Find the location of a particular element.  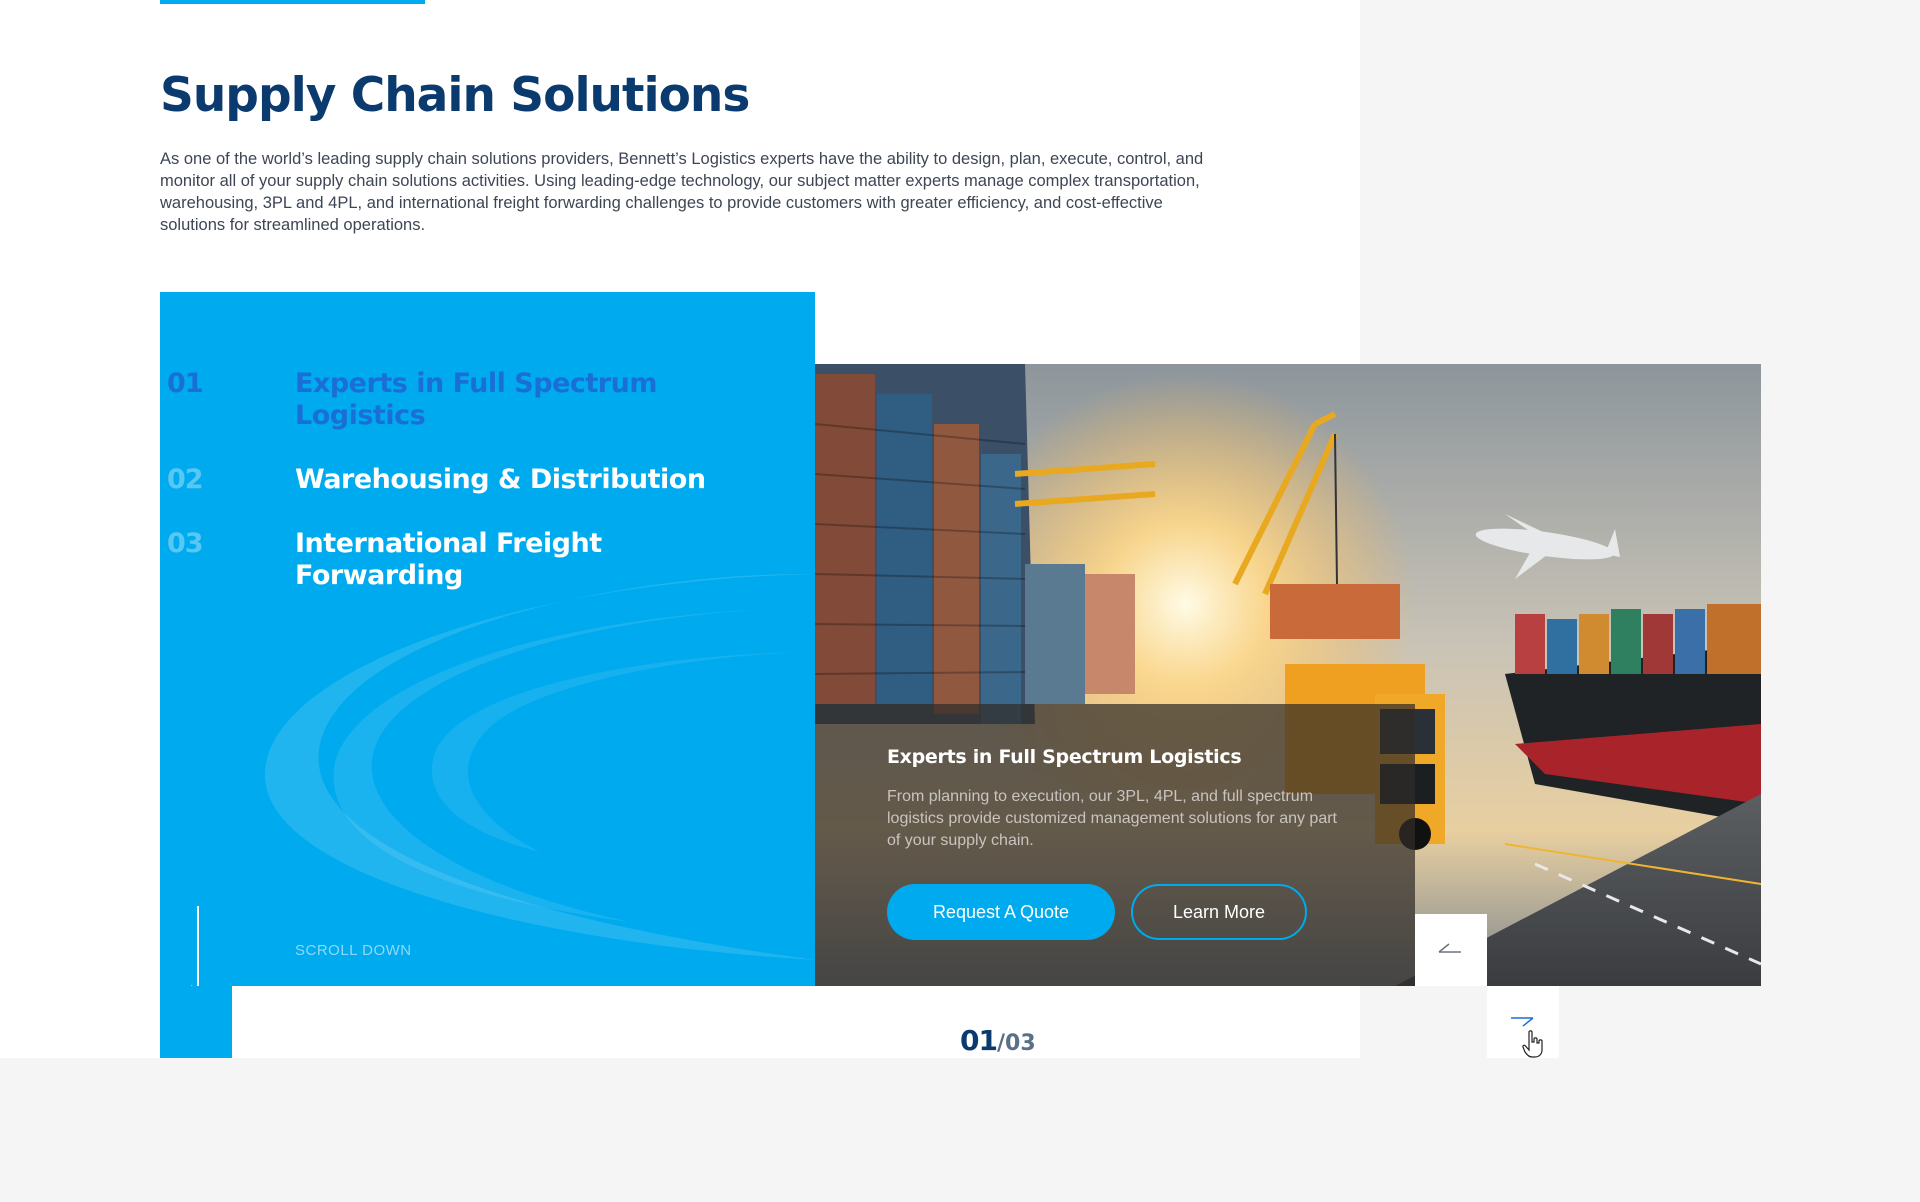

page-title: Supply Chain Solutions is located at coordinates (455, 95).